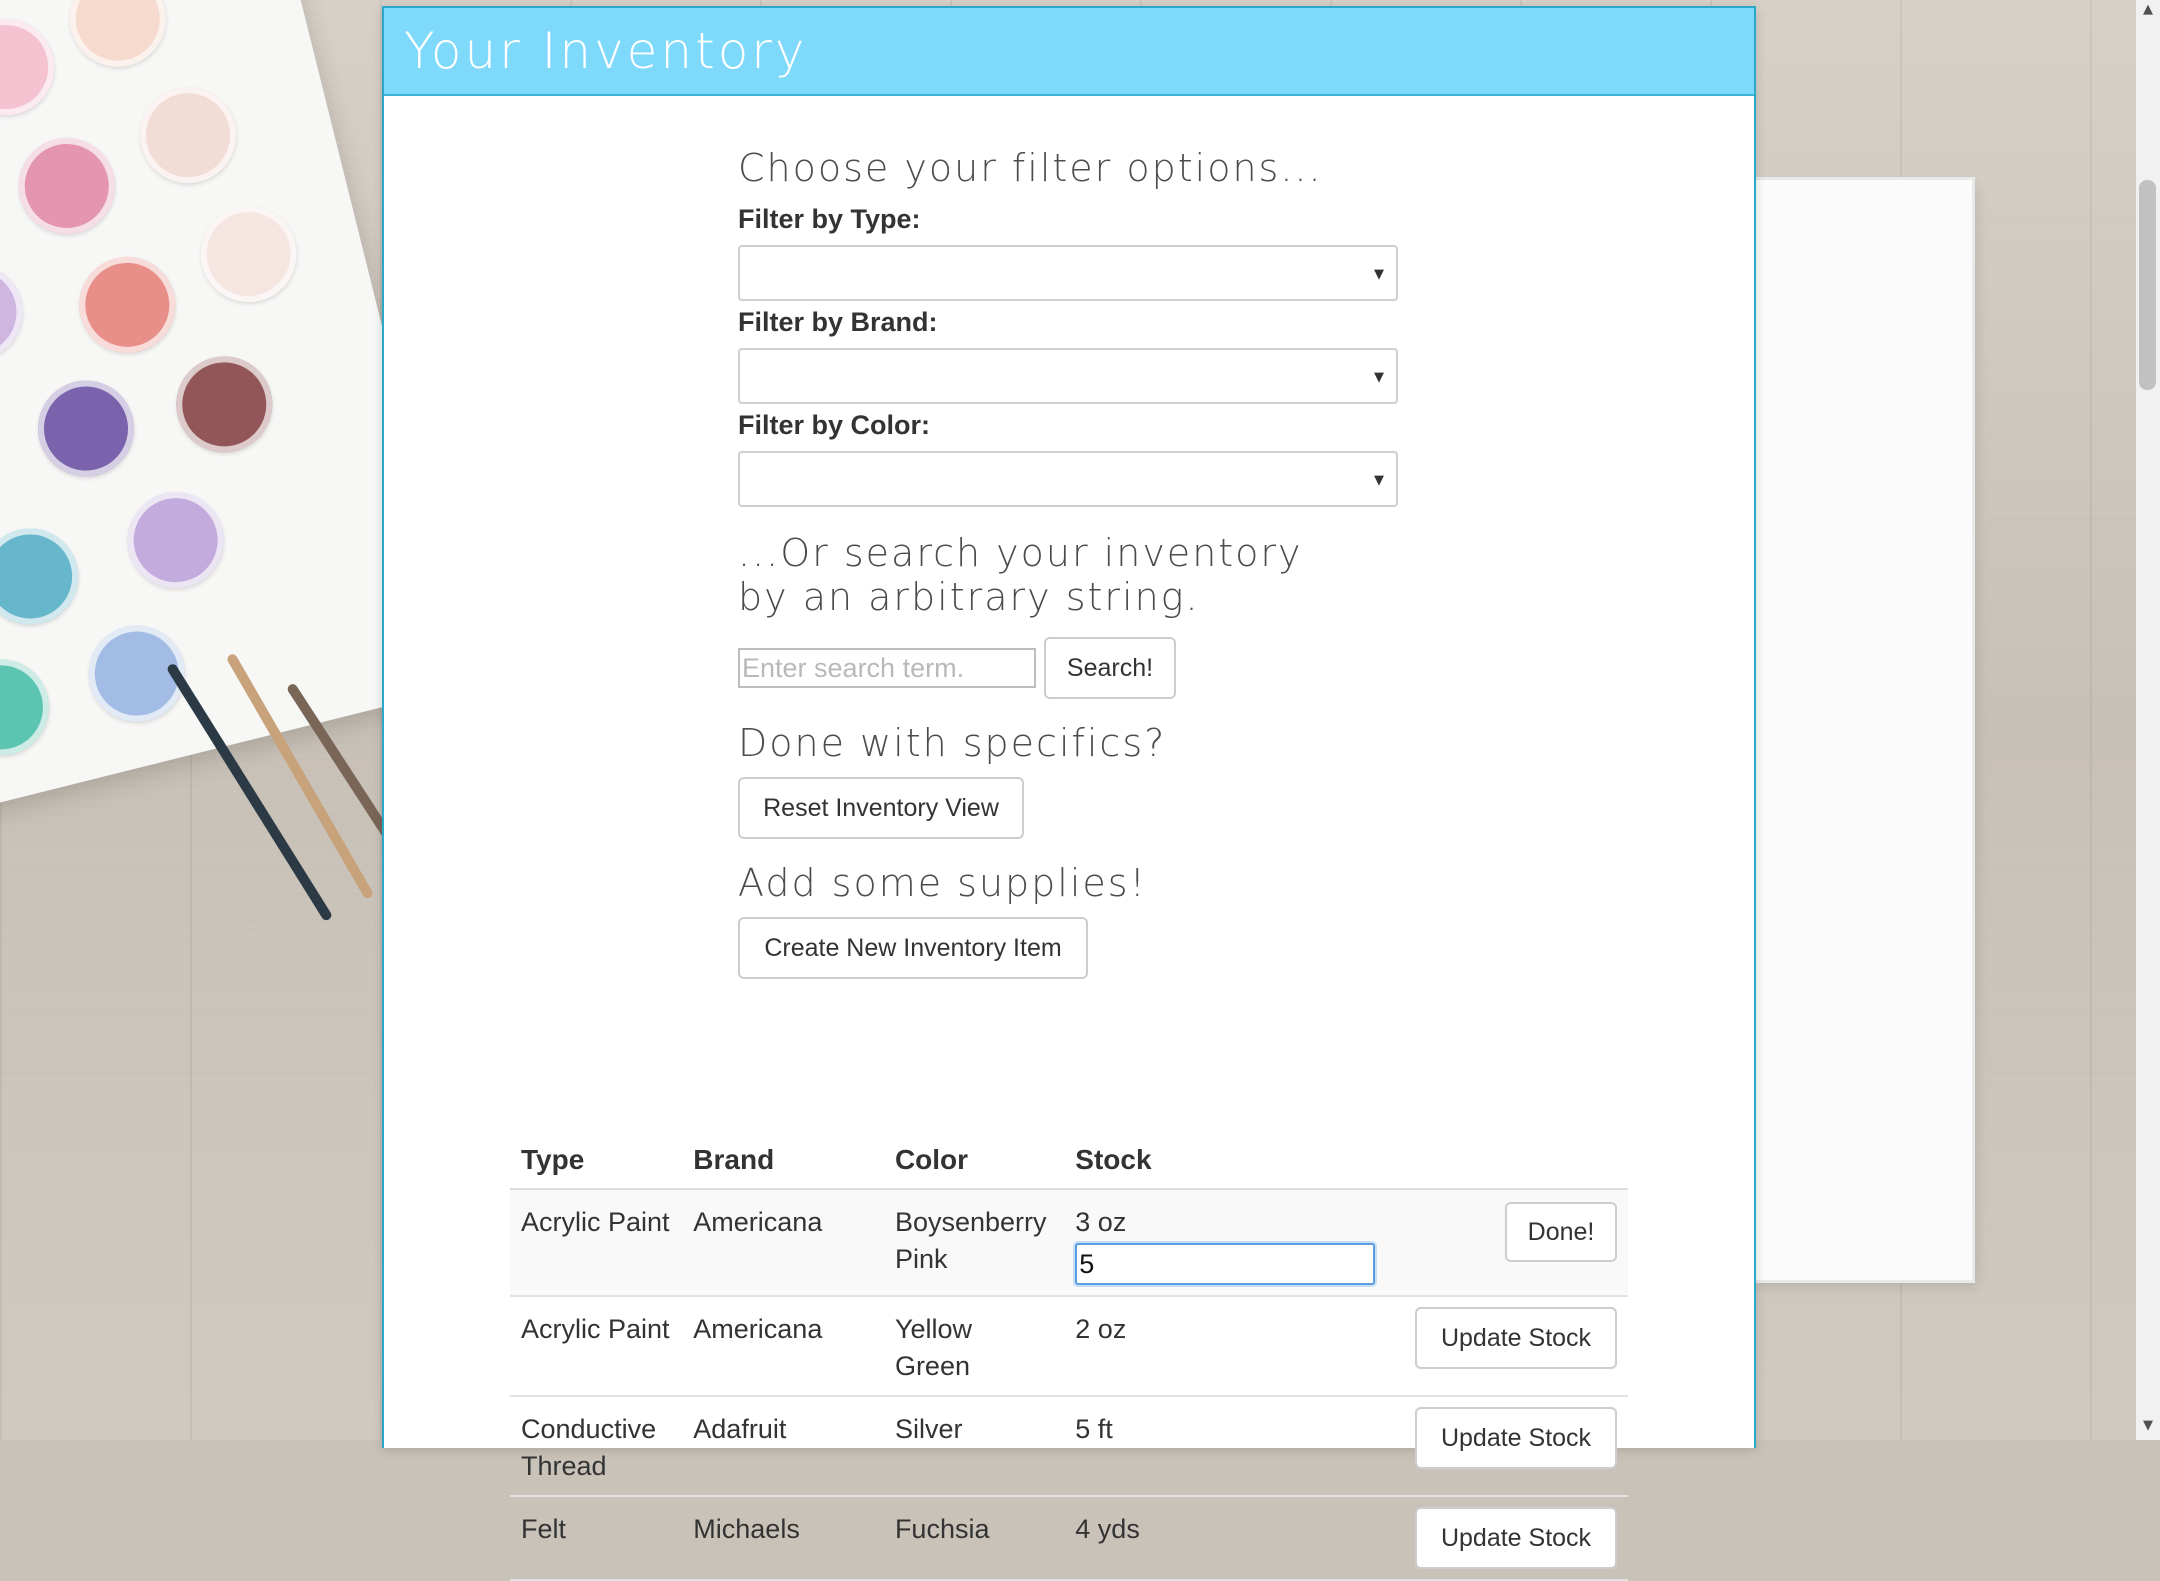 The image size is (2160, 1581). What do you see at coordinates (1234, 1346) in the screenshot?
I see `cell-stock: 2 oz` at bounding box center [1234, 1346].